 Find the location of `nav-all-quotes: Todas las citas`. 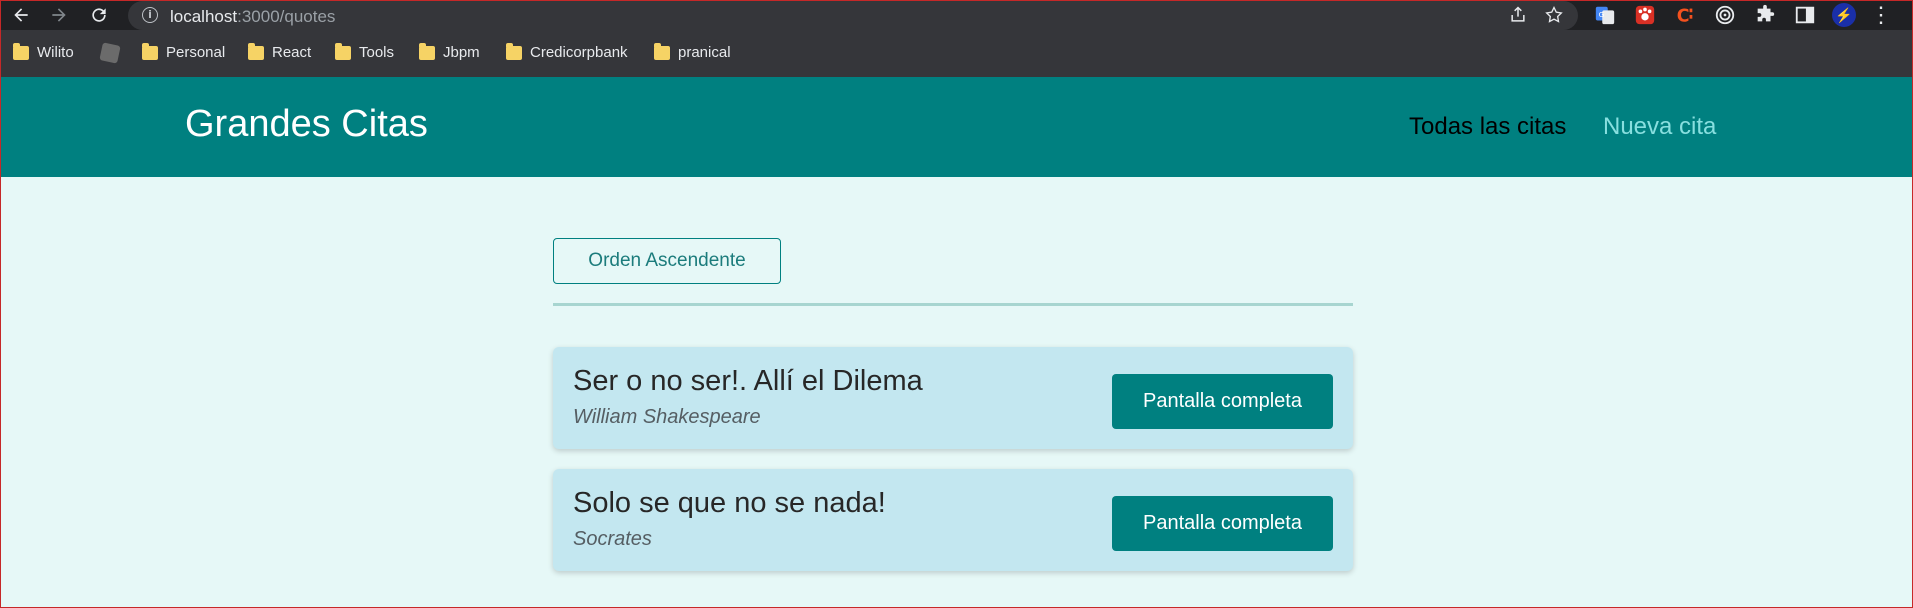

nav-all-quotes: Todas las citas is located at coordinates (1487, 127).